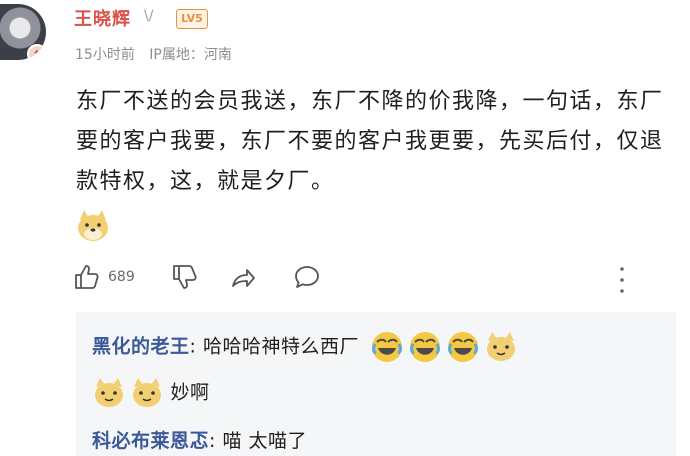 Image resolution: width=690 pixels, height=456 pixels. What do you see at coordinates (190, 392) in the screenshot?
I see `reply-text: 妙啊` at bounding box center [190, 392].